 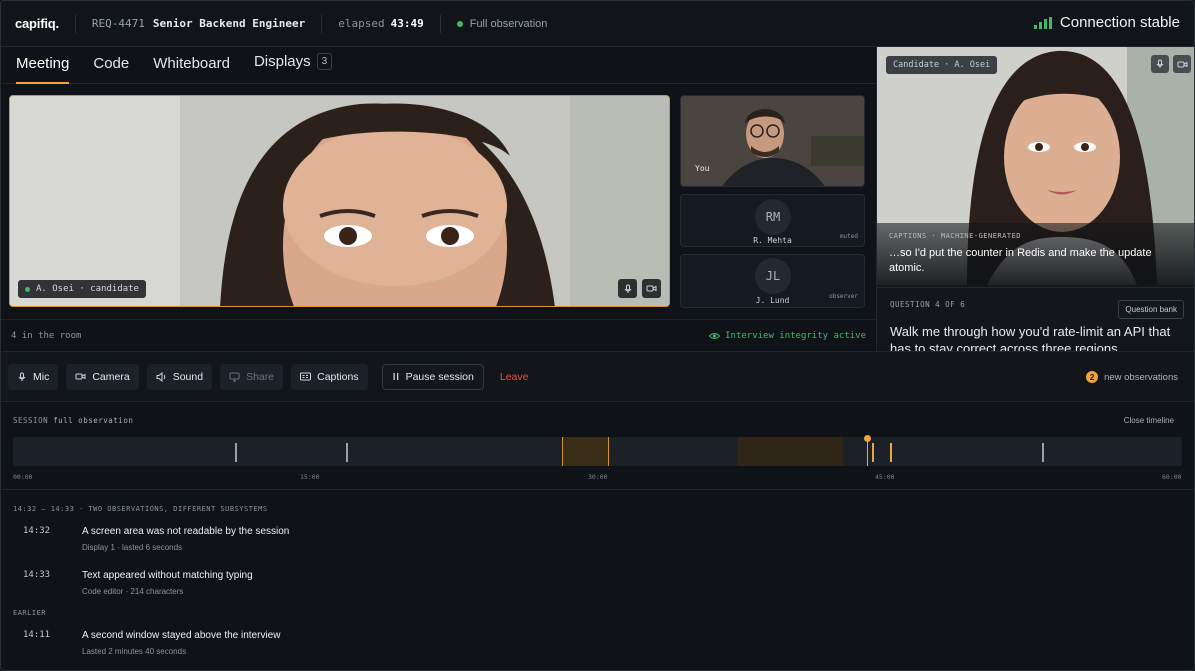 What do you see at coordinates (111, 376) in the screenshot?
I see `camera-label: Camera` at bounding box center [111, 376].